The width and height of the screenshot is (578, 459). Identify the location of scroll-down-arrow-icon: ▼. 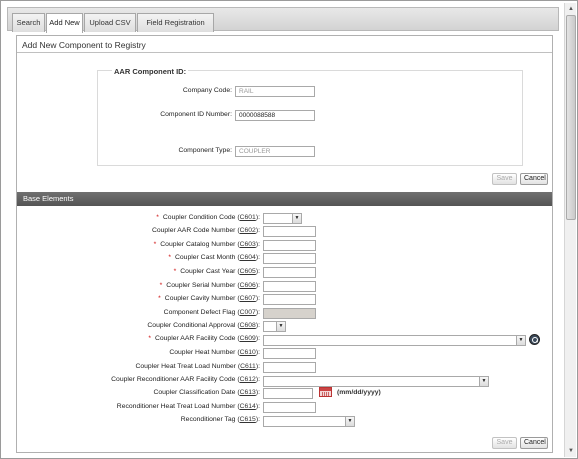
(571, 451).